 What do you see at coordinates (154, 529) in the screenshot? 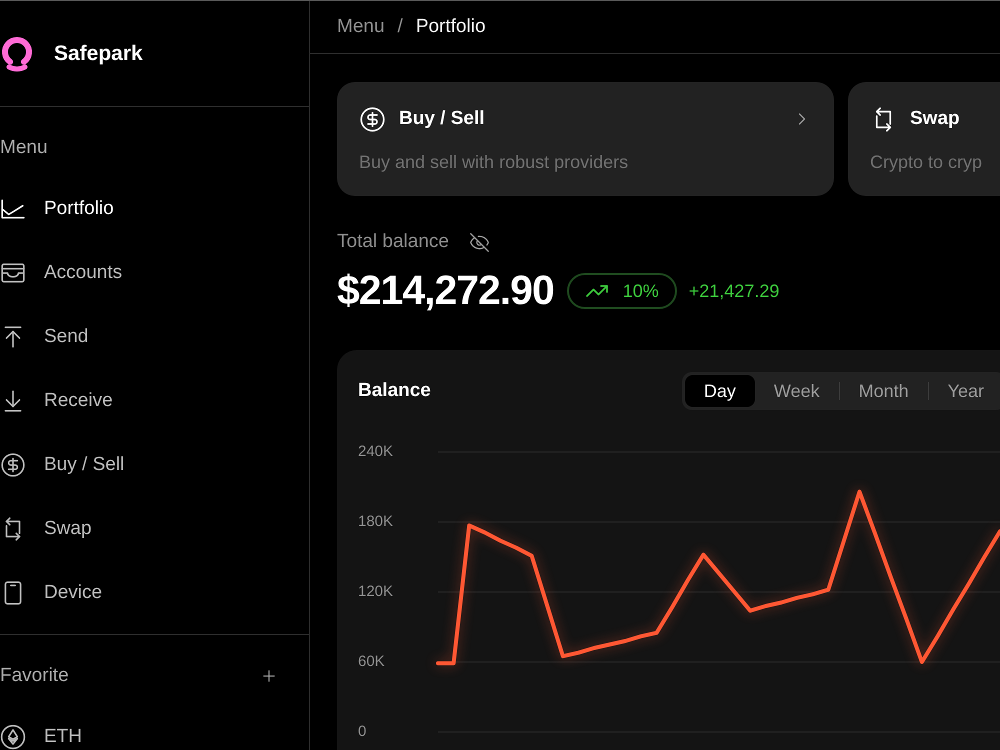
I see `sidebar-nav-item: Swap` at bounding box center [154, 529].